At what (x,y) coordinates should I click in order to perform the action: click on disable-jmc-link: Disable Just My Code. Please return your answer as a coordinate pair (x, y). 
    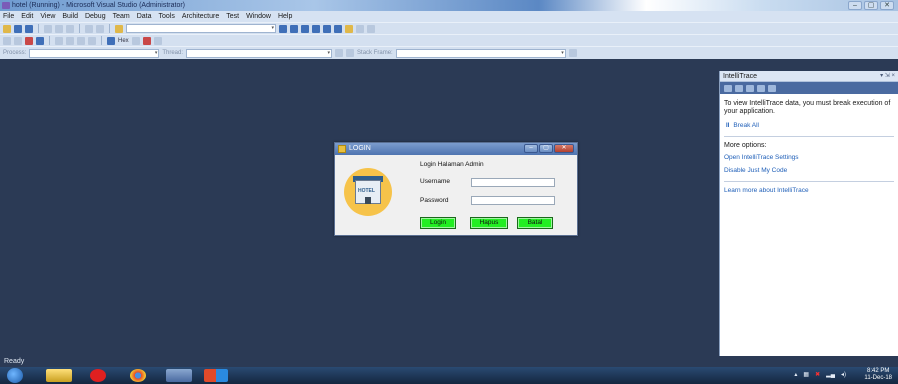
    Looking at the image, I should click on (809, 171).